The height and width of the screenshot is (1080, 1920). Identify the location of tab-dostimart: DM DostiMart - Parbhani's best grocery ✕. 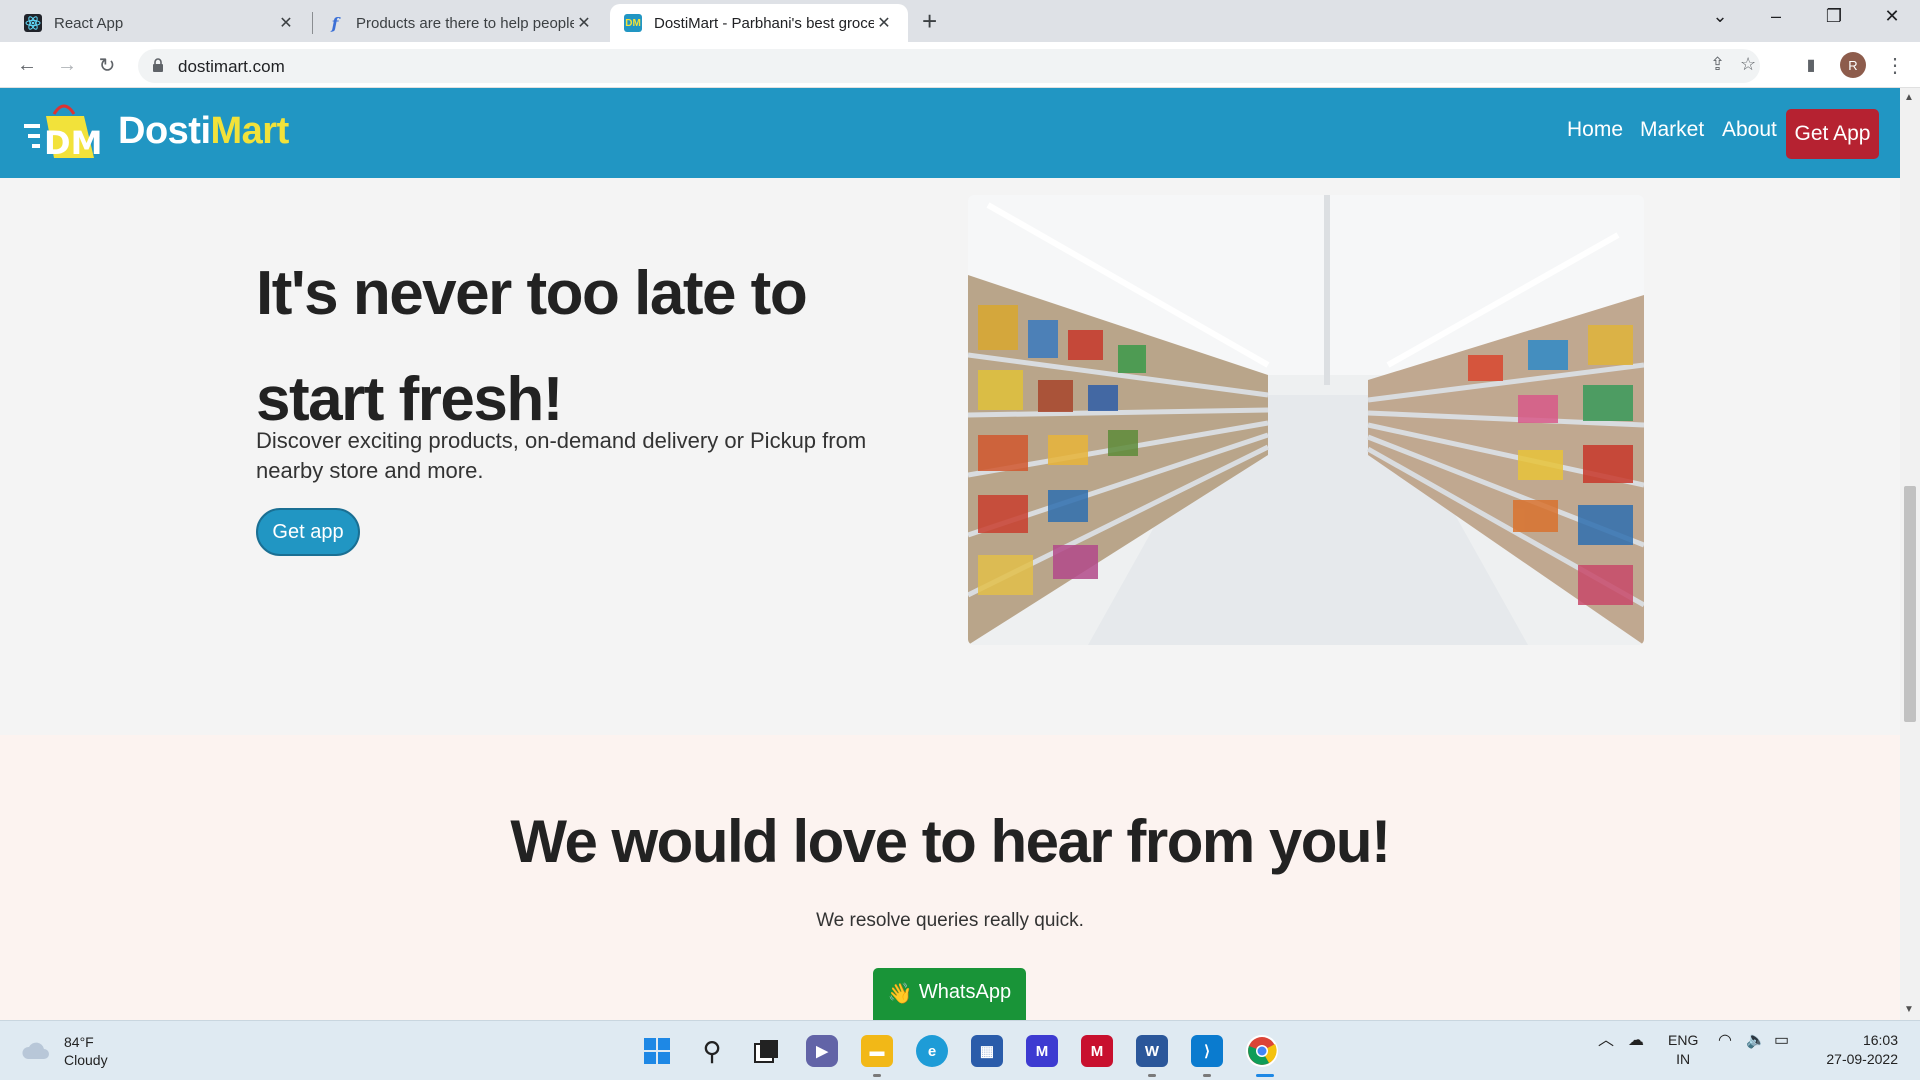
(759, 23).